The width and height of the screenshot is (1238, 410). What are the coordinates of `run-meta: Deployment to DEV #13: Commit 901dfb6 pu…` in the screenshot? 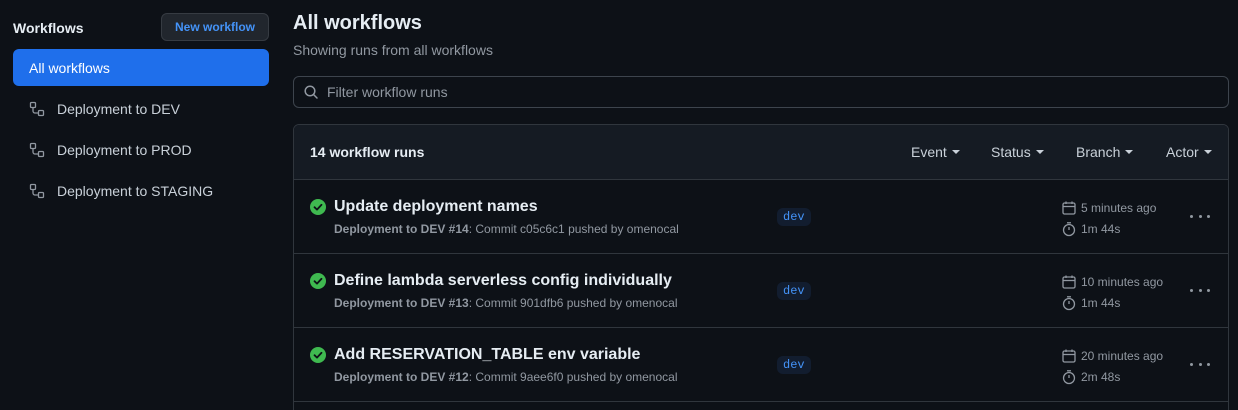 It's located at (506, 303).